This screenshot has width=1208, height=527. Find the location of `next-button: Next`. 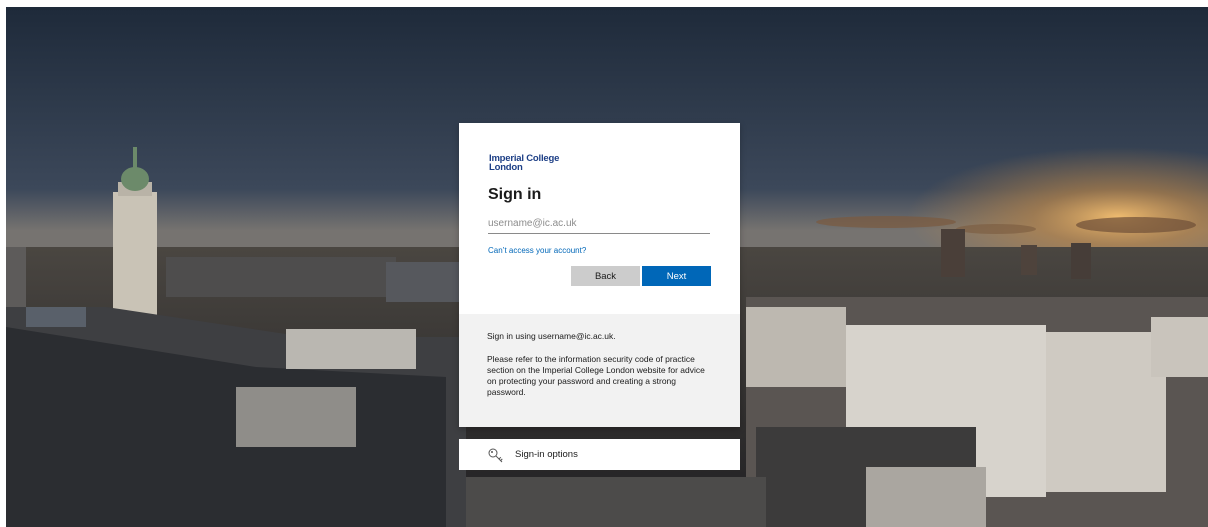

next-button: Next is located at coordinates (676, 276).